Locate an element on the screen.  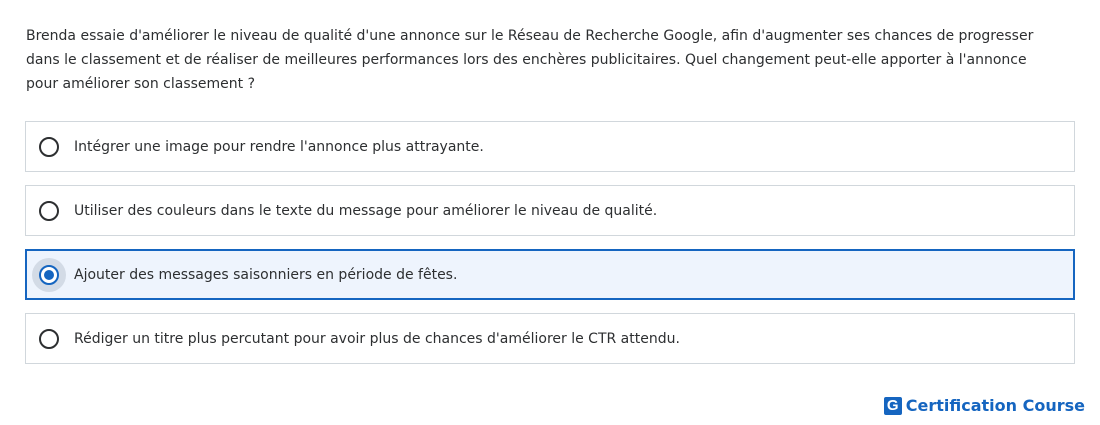
radio-selected-dot is located at coordinates (49, 274).